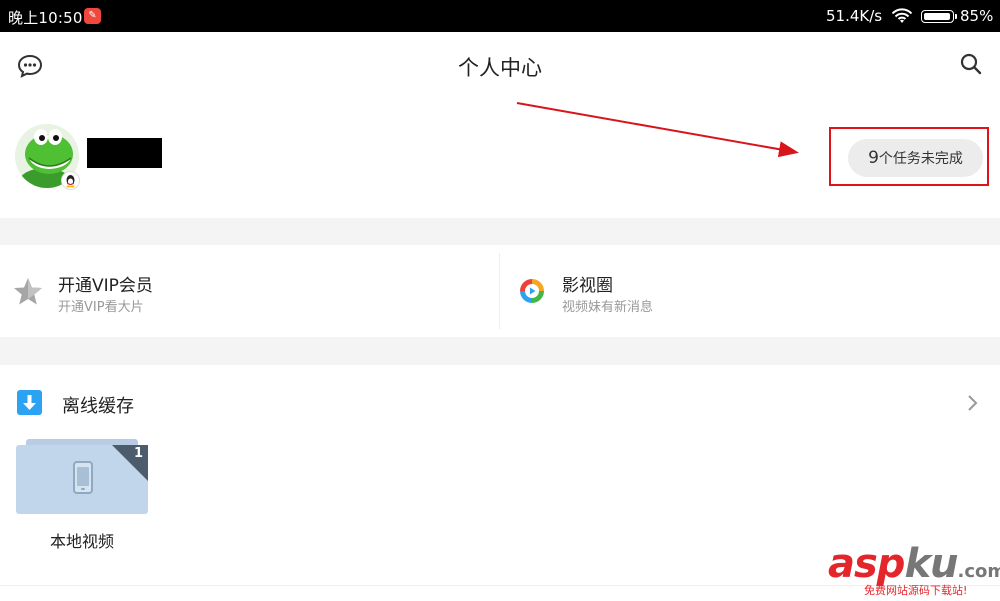 The image size is (1000, 601). What do you see at coordinates (124, 153) in the screenshot?
I see `username-redacted` at bounding box center [124, 153].